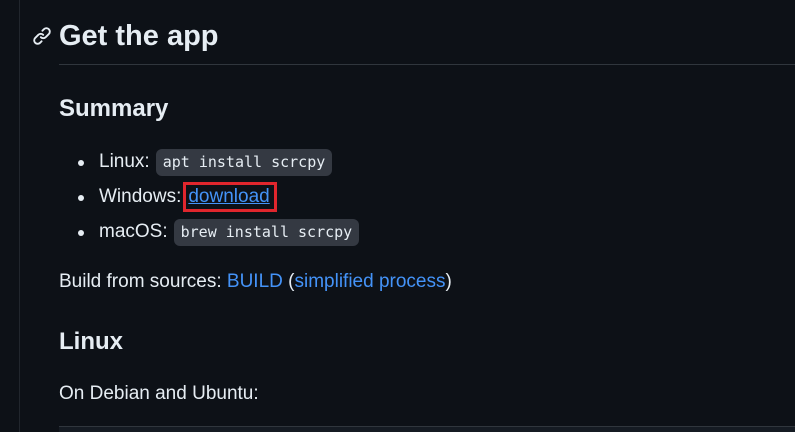 The height and width of the screenshot is (432, 795). What do you see at coordinates (114, 108) in the screenshot?
I see `heading-summary: Summary` at bounding box center [114, 108].